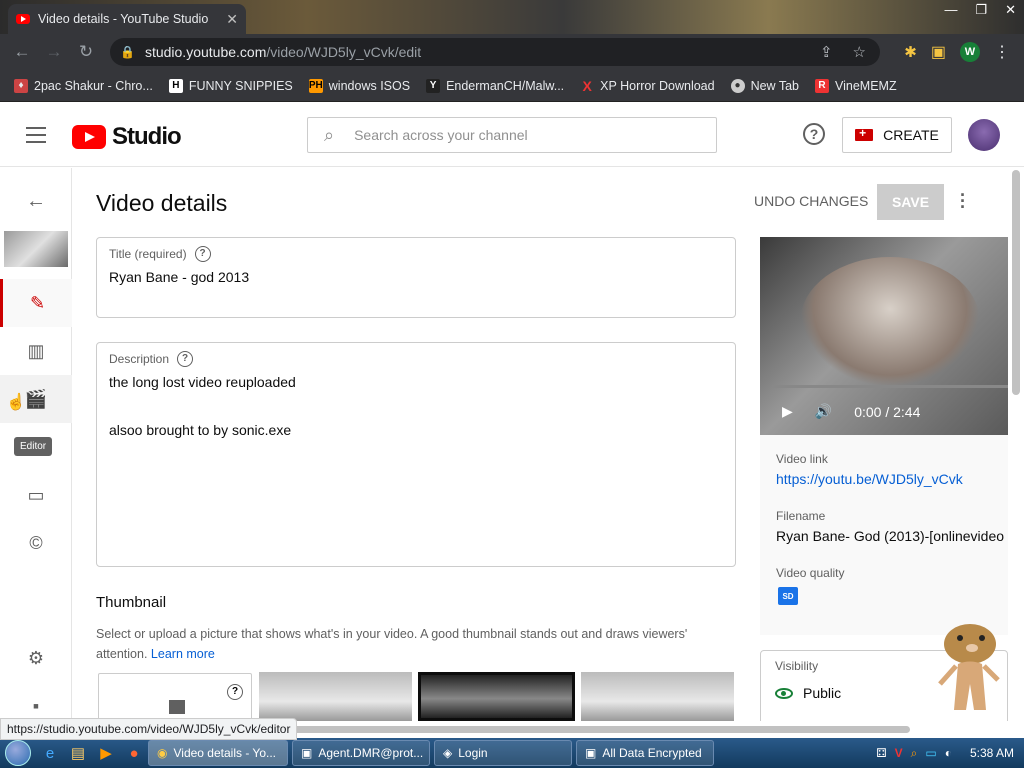 The image size is (1024, 768). What do you see at coordinates (36, 495) in the screenshot?
I see `sidebar-item-subtitles: ▭` at bounding box center [36, 495].